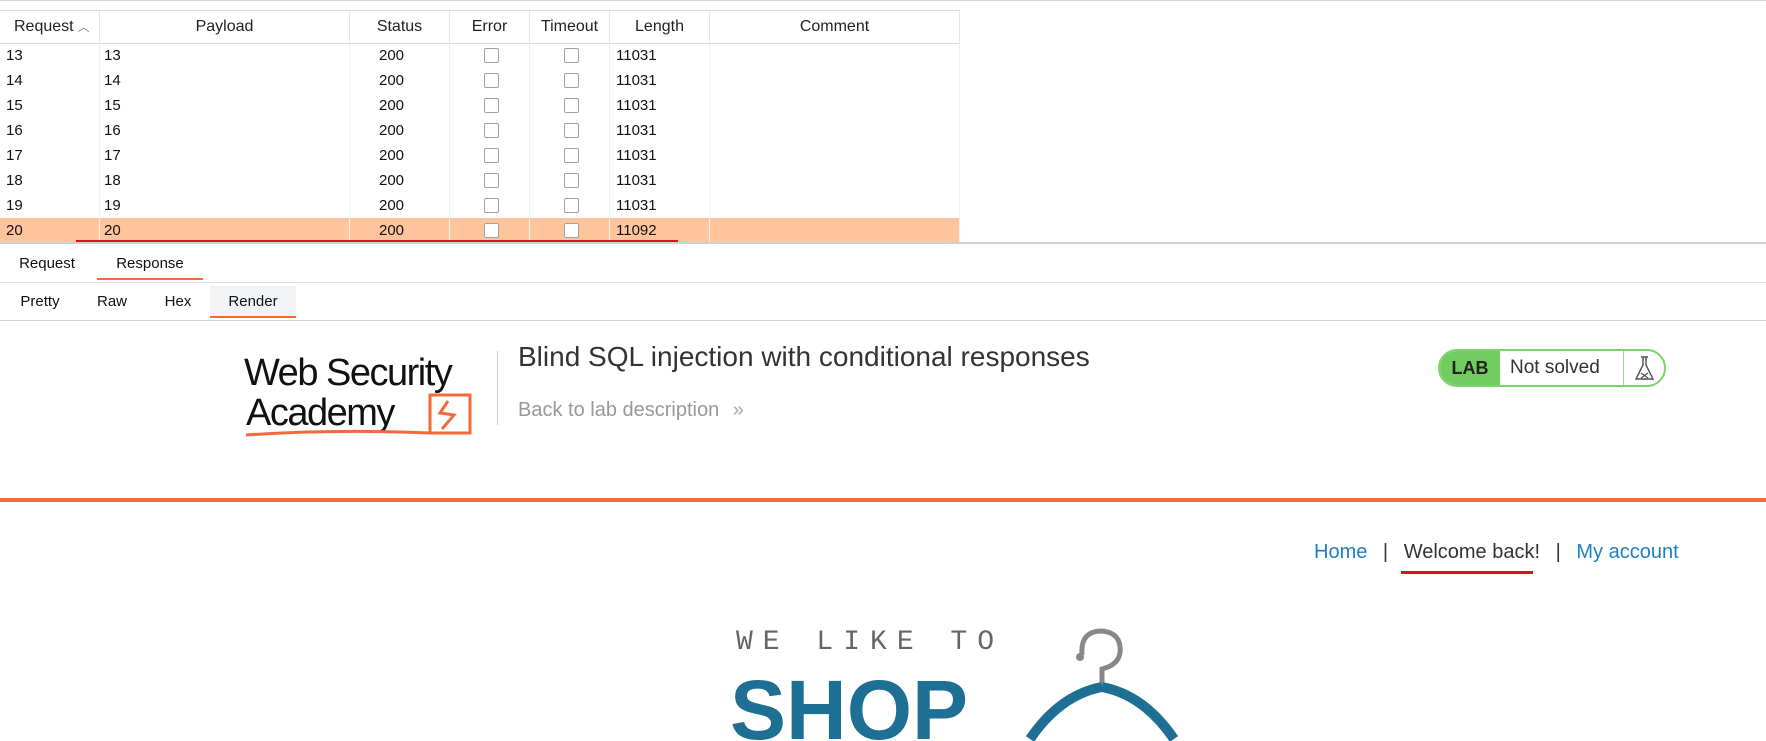 The width and height of the screenshot is (1766, 741). Describe the element at coordinates (1627, 552) in the screenshot. I see `nav-my-account-link: My account` at that location.